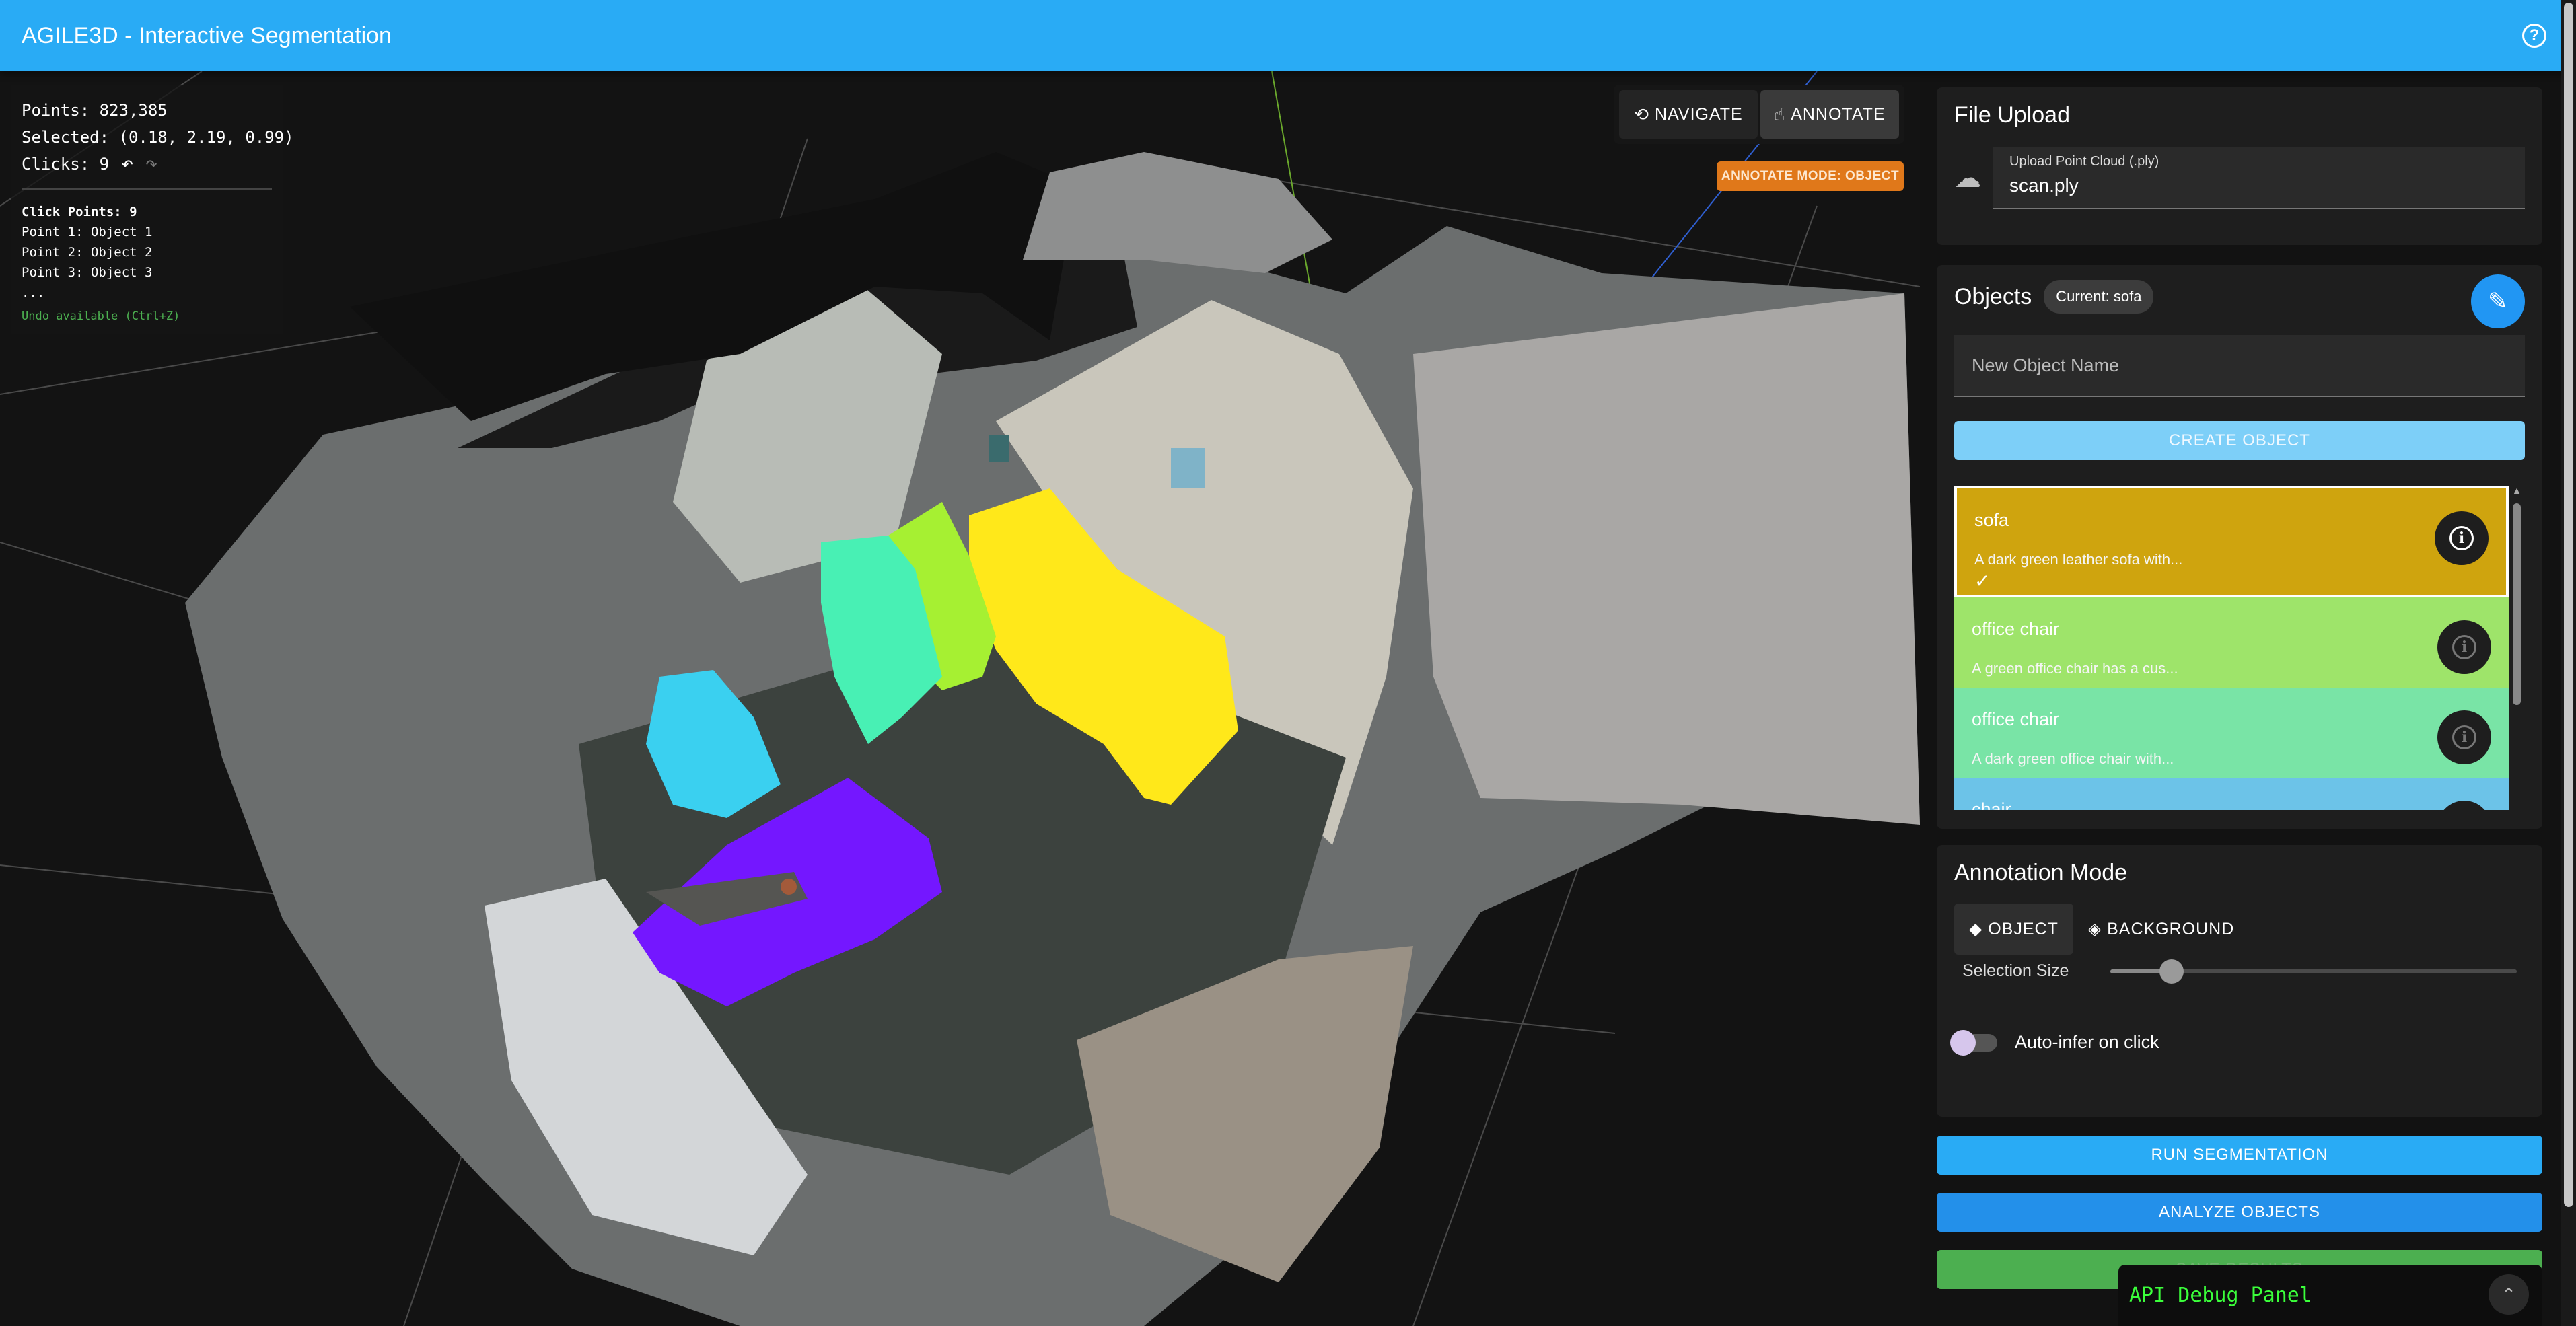  Describe the element at coordinates (2509, 1294) in the screenshot. I see `chevron-up-icon: ⌃` at that location.